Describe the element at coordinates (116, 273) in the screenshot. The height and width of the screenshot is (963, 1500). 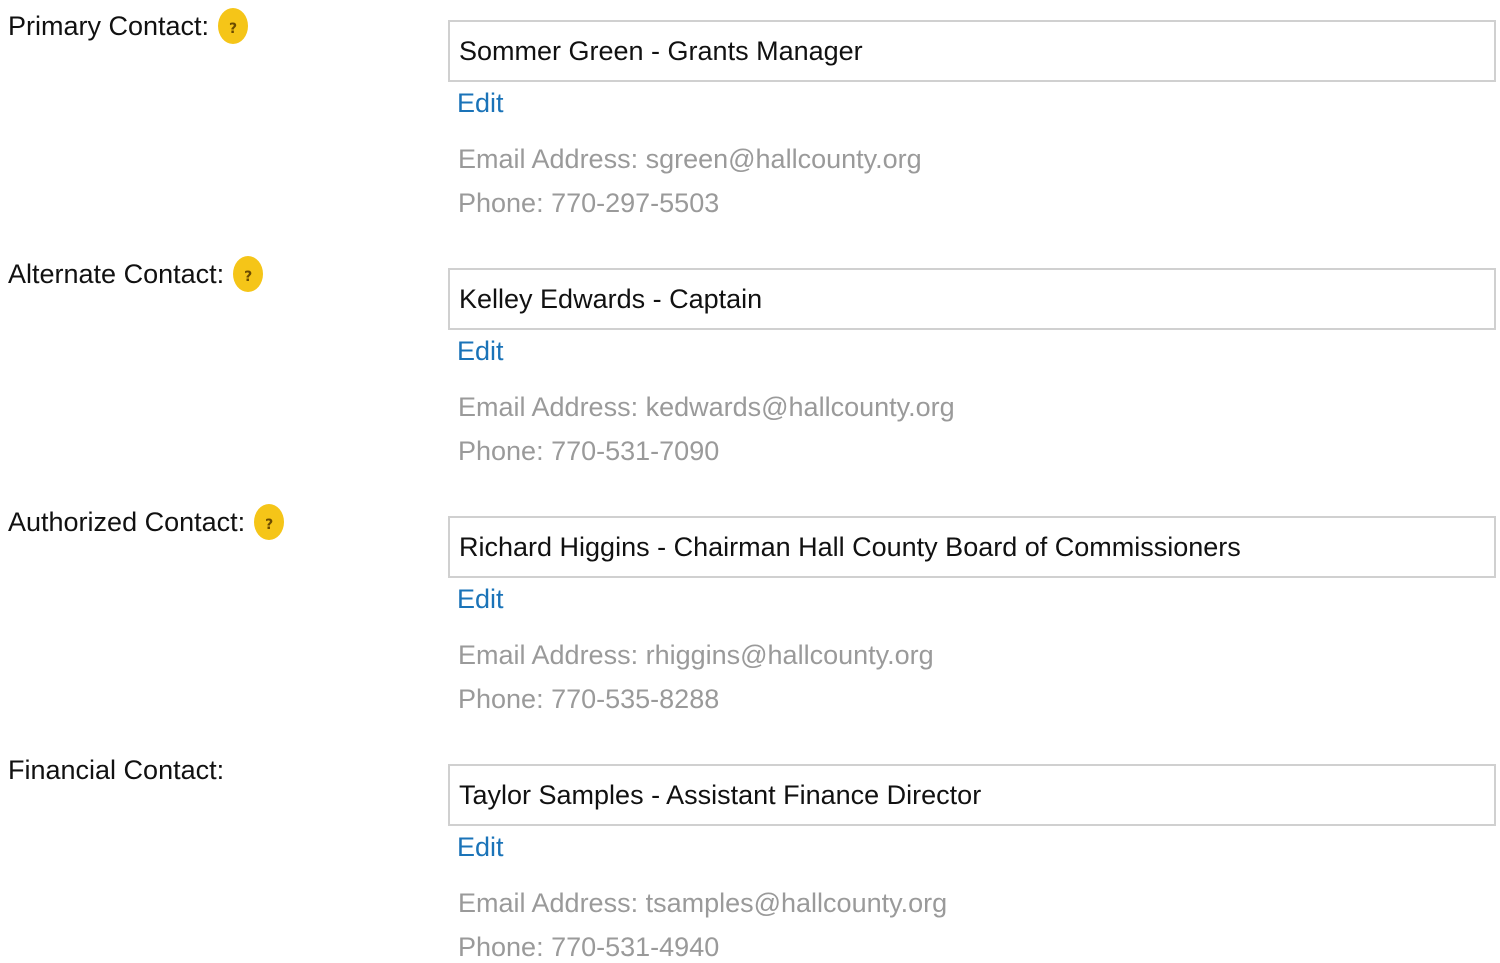
I see `alternate-contact-label-text: Alternate Contact:` at that location.